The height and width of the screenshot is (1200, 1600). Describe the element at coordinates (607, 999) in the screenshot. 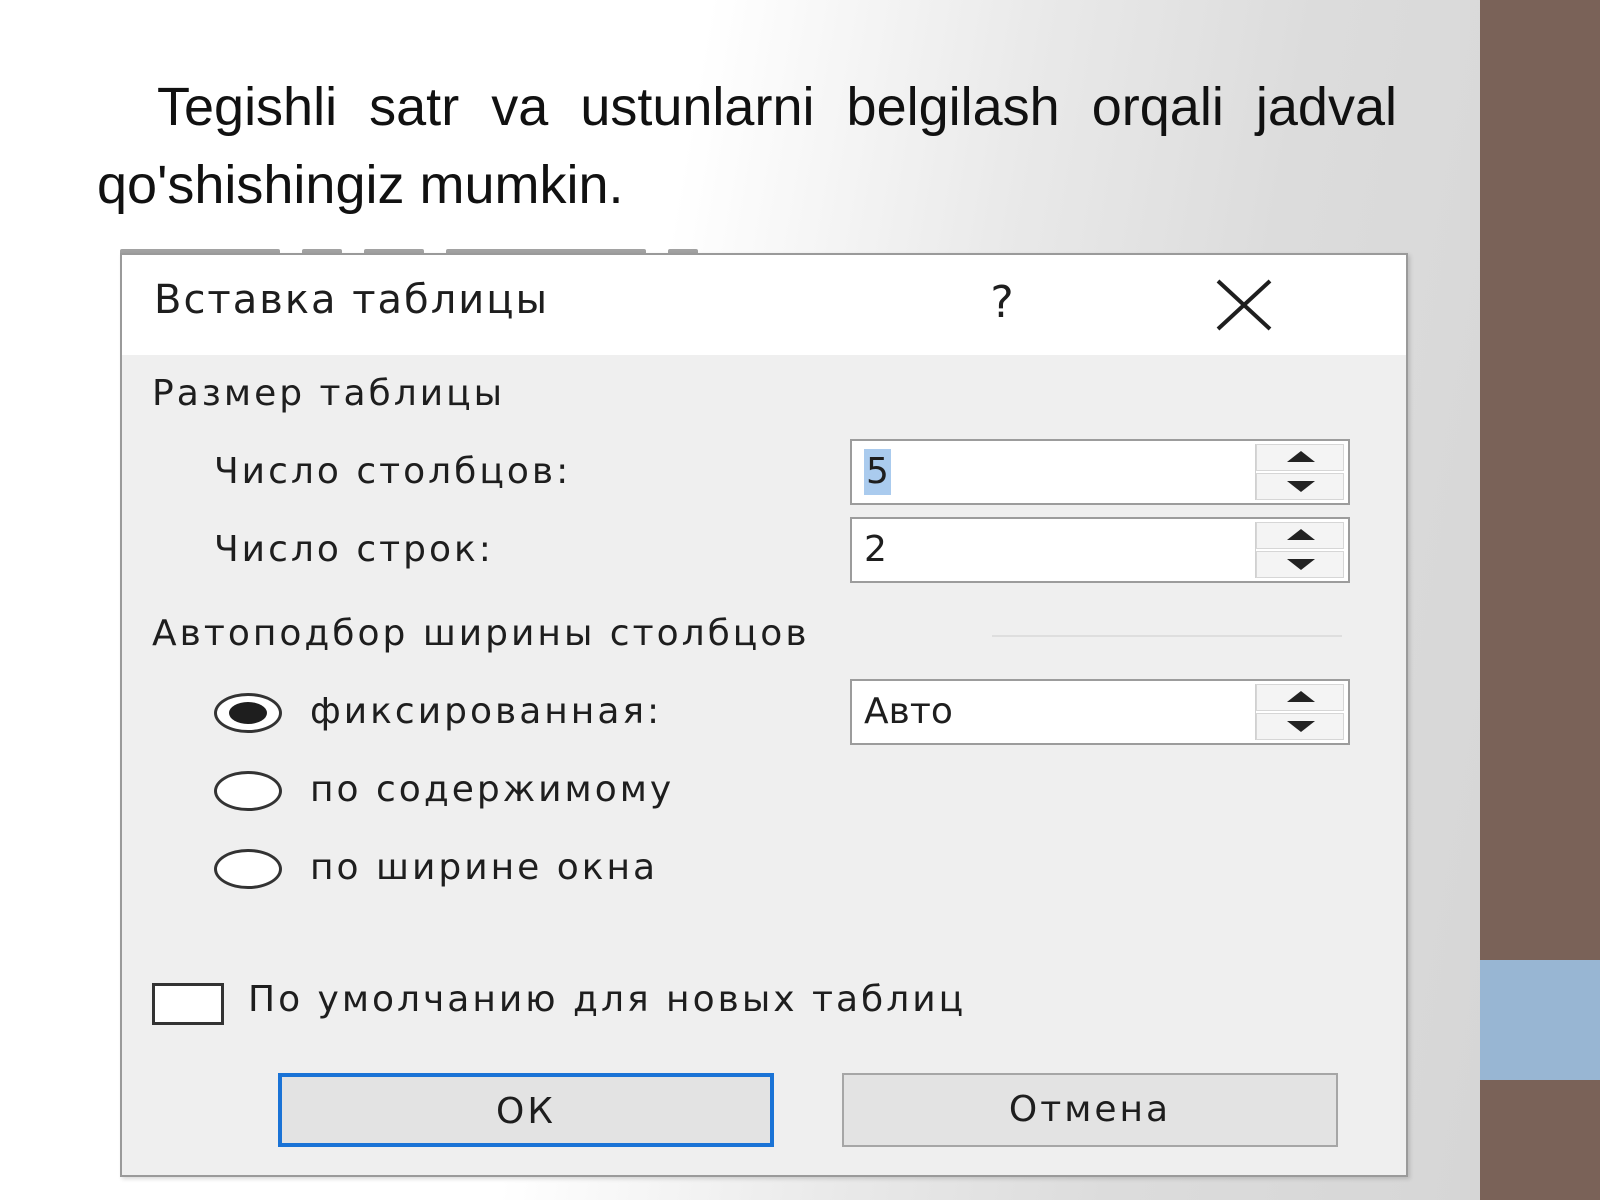

I see `default-for-new-tables-label: По умолчанию для новых таблиц` at that location.